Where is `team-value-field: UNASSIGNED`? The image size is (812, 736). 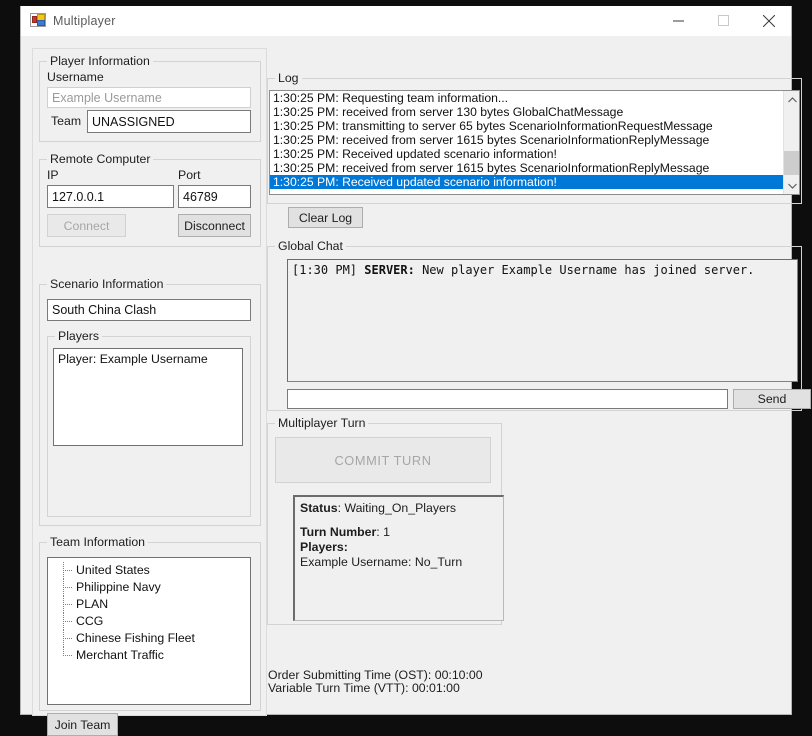
team-value-field: UNASSIGNED is located at coordinates (169, 121).